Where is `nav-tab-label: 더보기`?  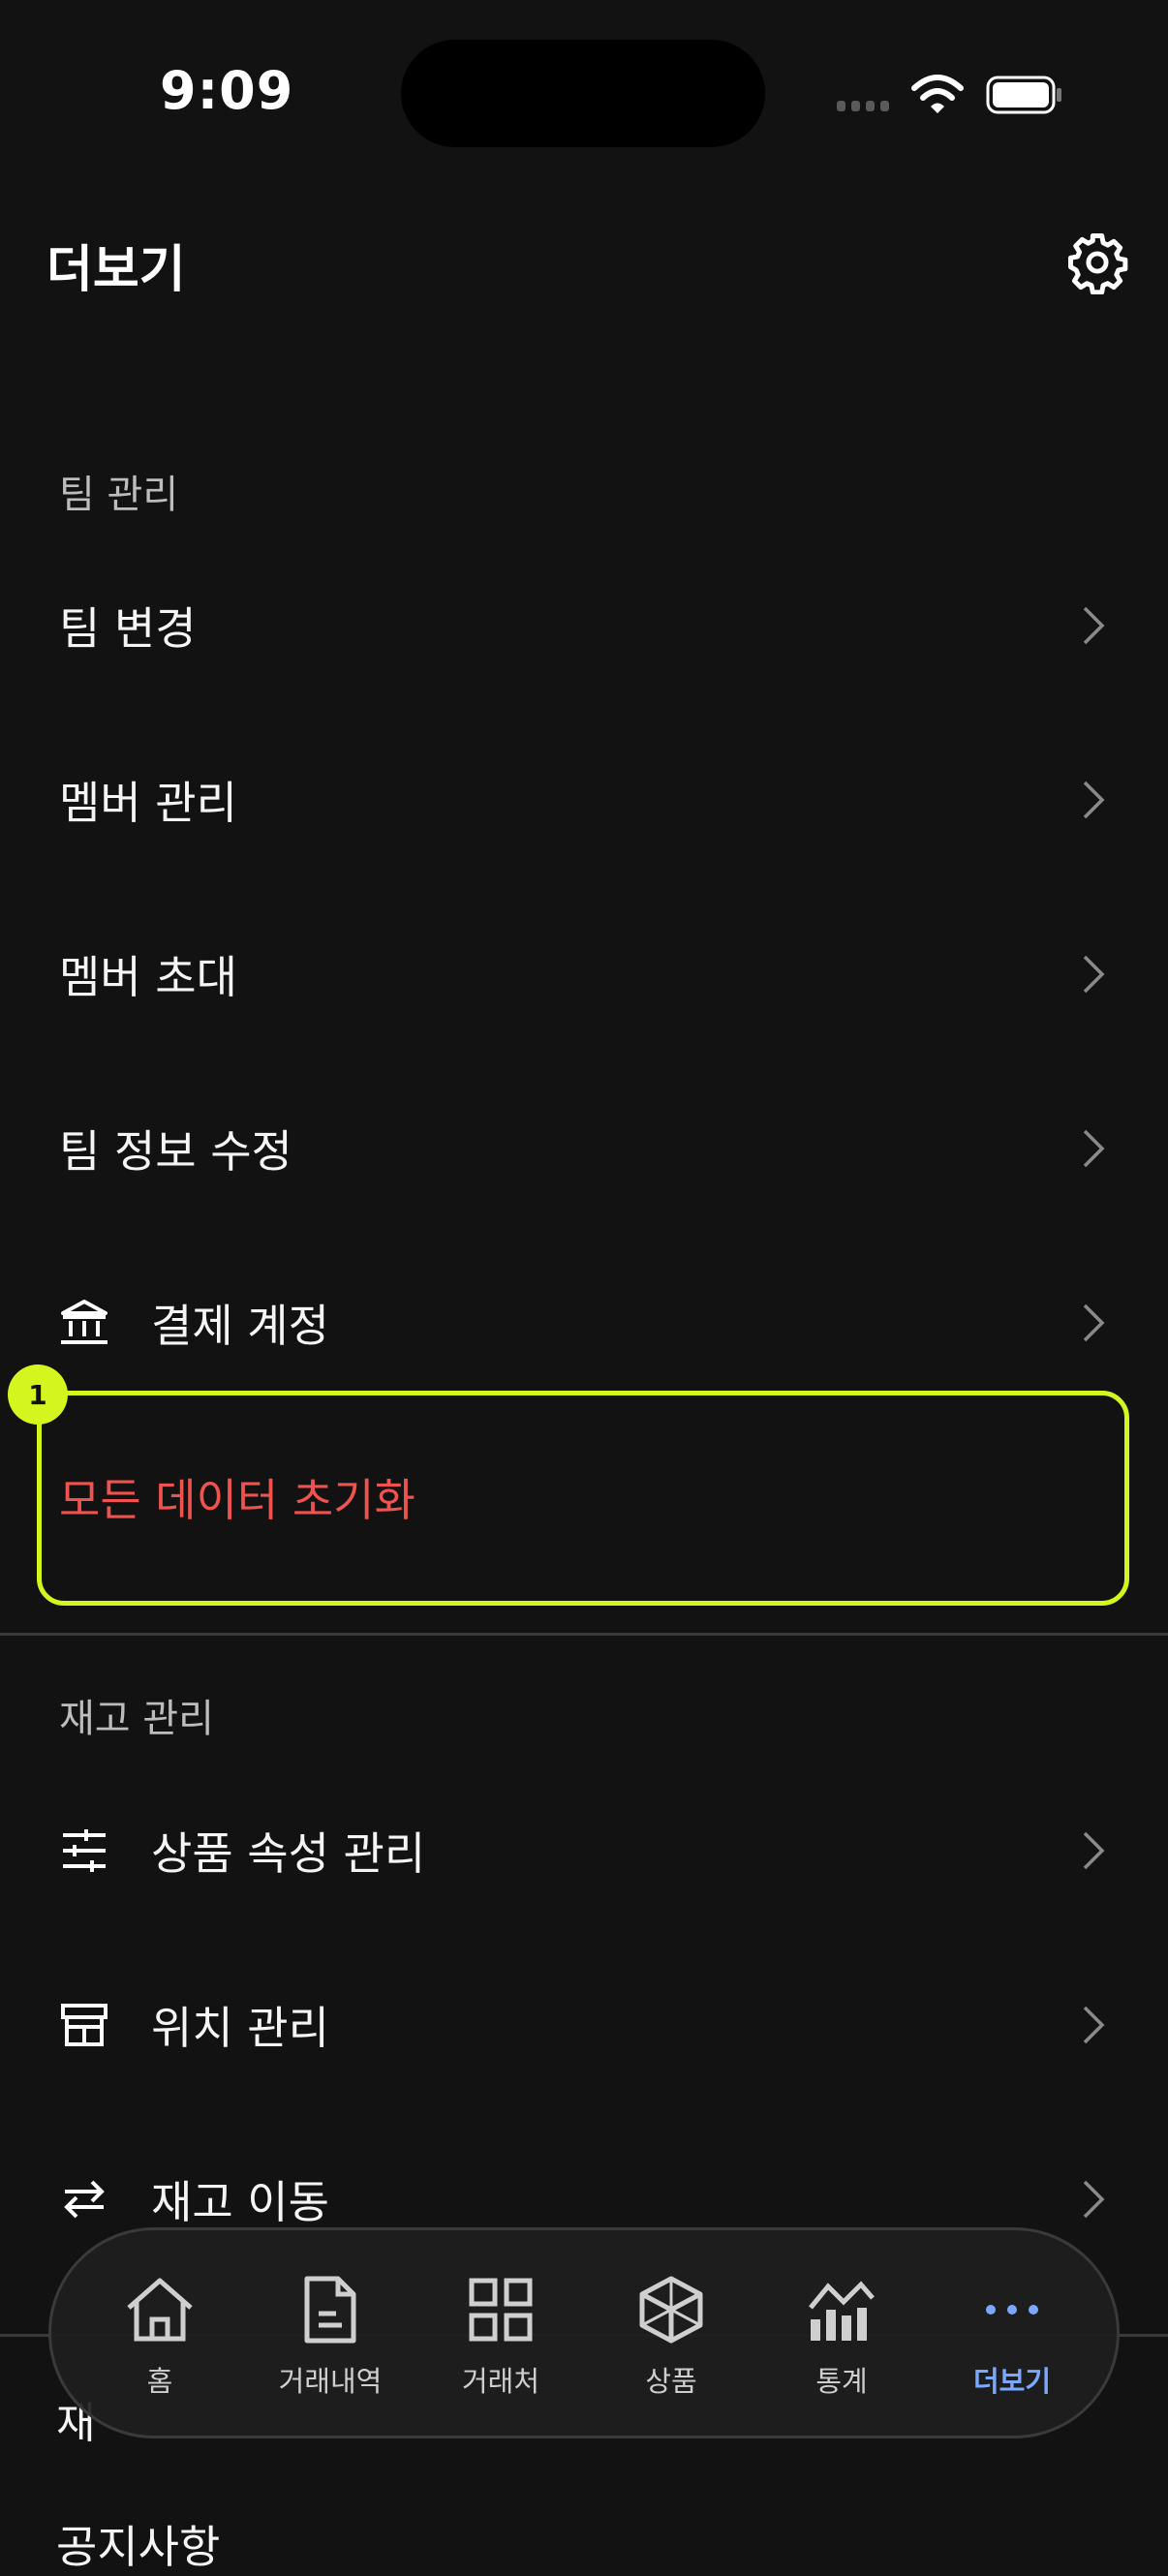 nav-tab-label: 더보기 is located at coordinates (1012, 2381).